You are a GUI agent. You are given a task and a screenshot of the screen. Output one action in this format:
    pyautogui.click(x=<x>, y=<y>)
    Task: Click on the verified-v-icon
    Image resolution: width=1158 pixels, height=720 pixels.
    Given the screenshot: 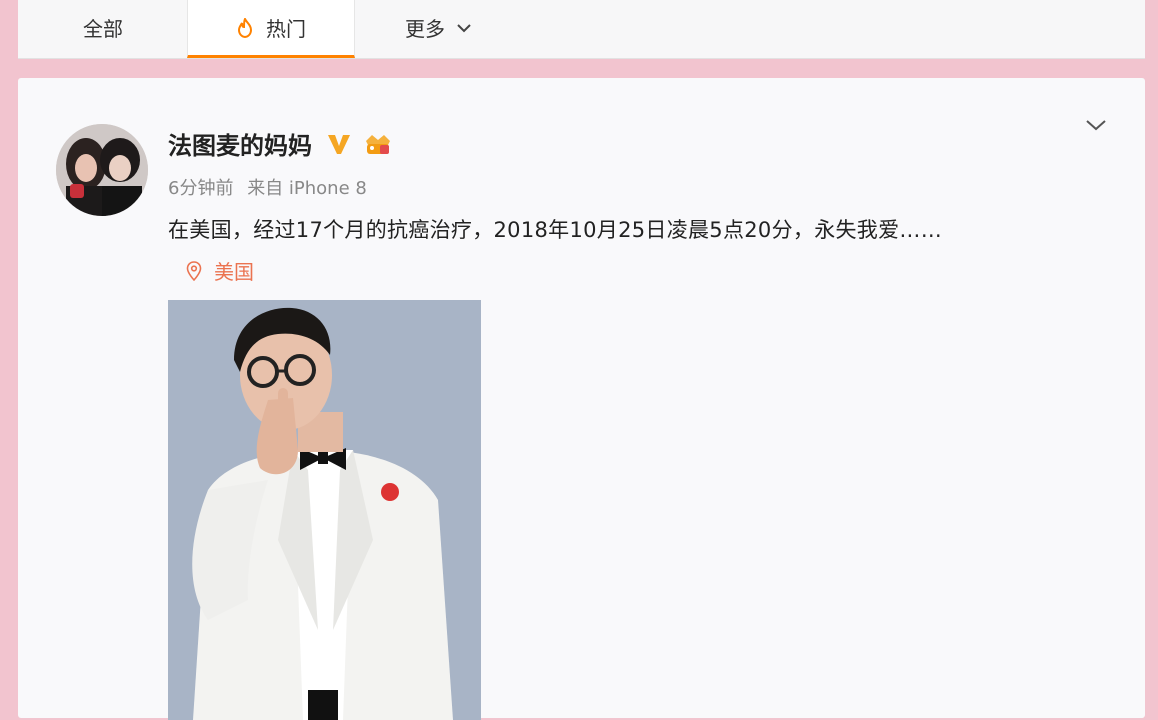 What is the action you would take?
    pyautogui.click(x=339, y=144)
    